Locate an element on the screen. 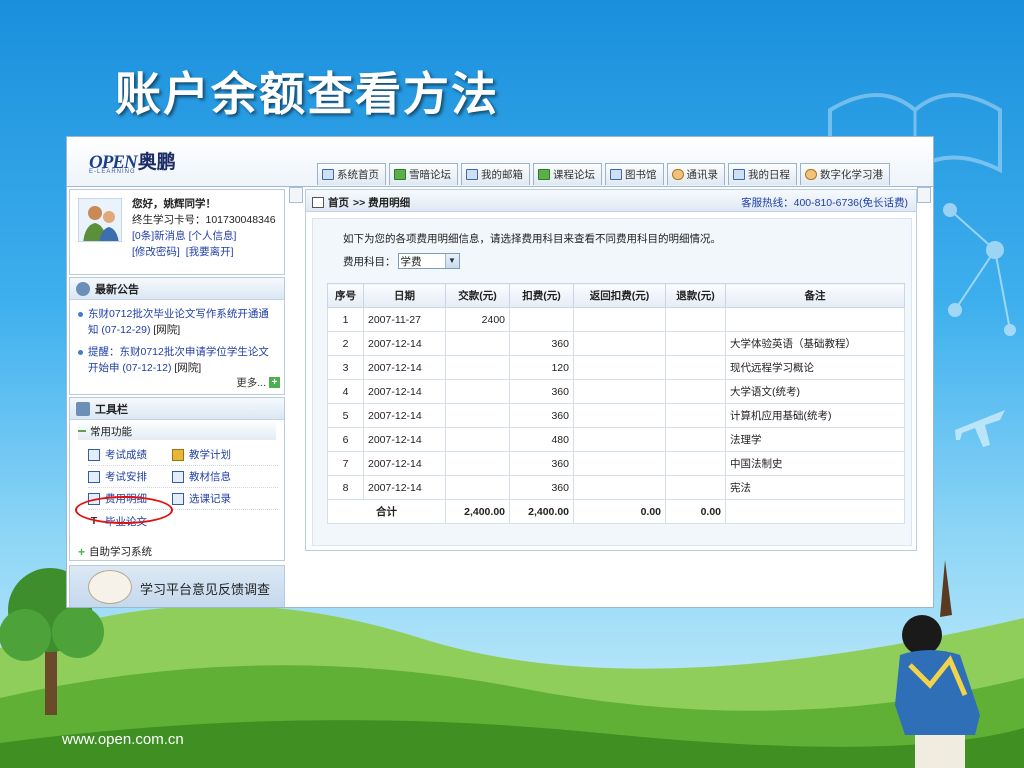 Image resolution: width=1024 pixels, height=768 pixels. table-row: 3 2007-12-14 120 现代远程学习概论 is located at coordinates (616, 367).